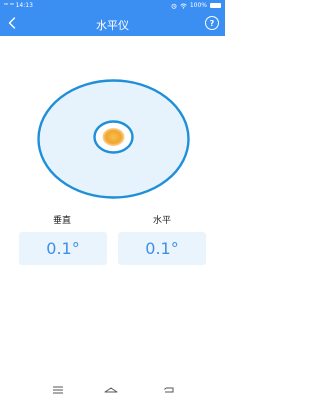 The height and width of the screenshot is (400, 320). I want to click on wifi-icon, so click(183, 6).